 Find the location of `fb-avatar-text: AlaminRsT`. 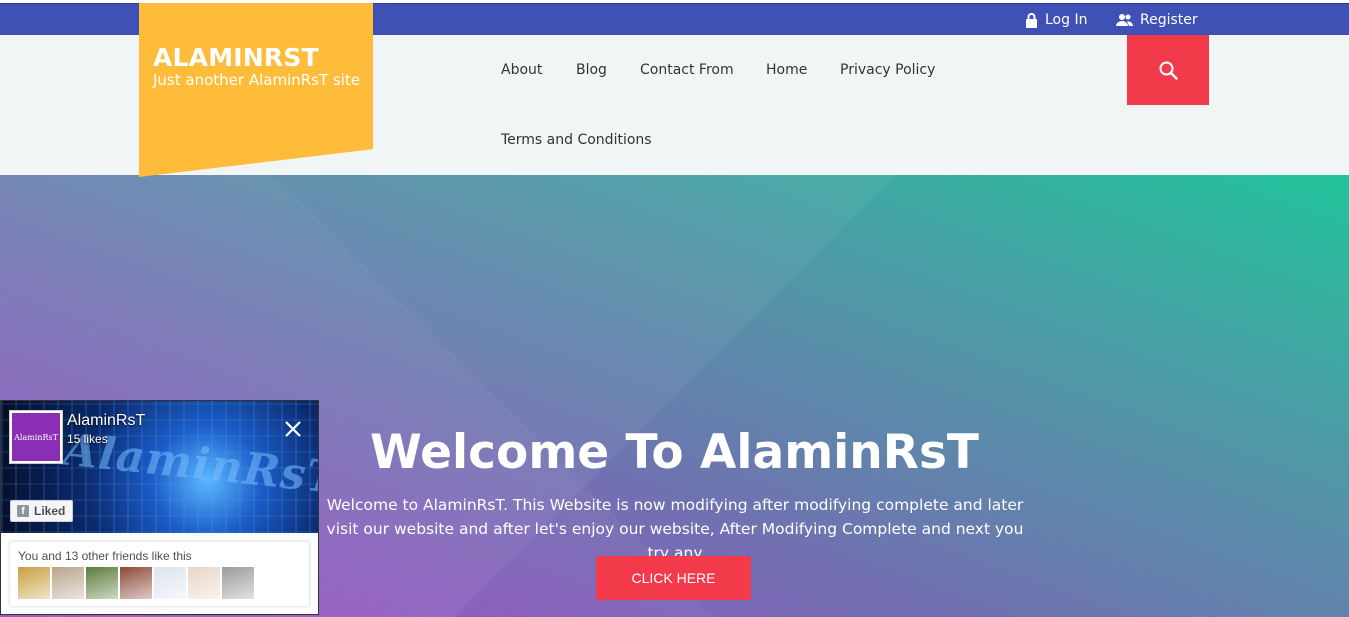

fb-avatar-text: AlaminRsT is located at coordinates (36, 437).